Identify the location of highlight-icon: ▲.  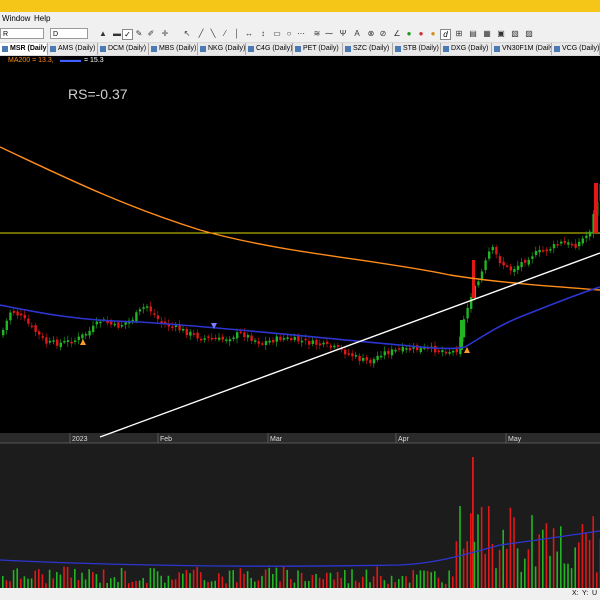
(103, 34).